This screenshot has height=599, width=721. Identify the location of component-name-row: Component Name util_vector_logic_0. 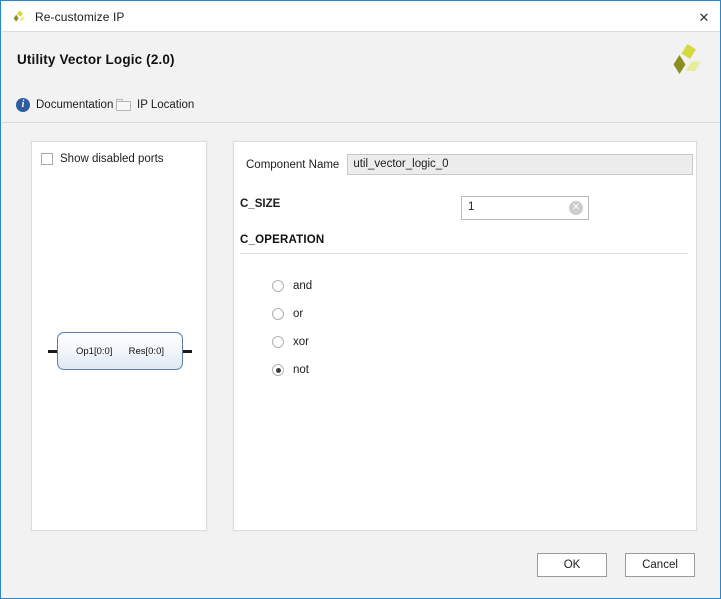
(470, 164).